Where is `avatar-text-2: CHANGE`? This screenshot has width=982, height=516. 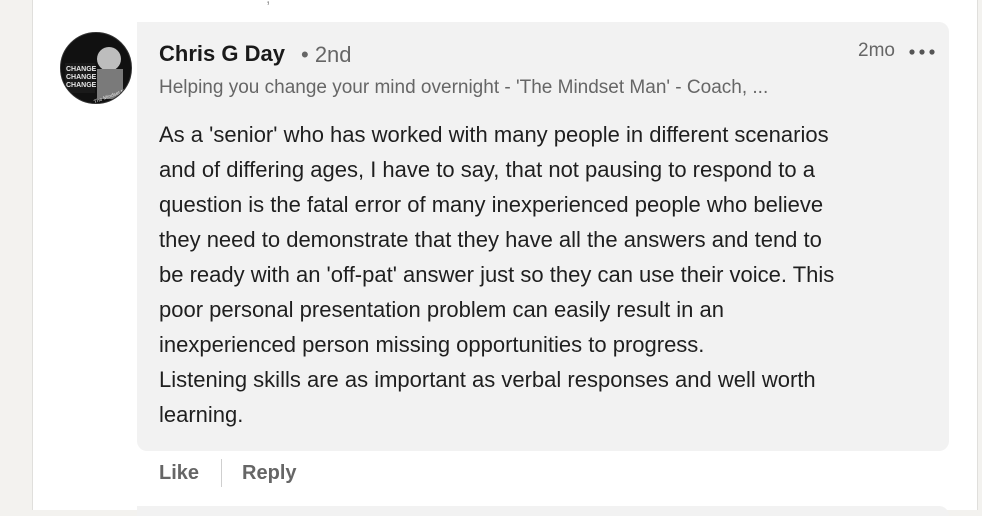 avatar-text-2: CHANGE is located at coordinates (81, 77).